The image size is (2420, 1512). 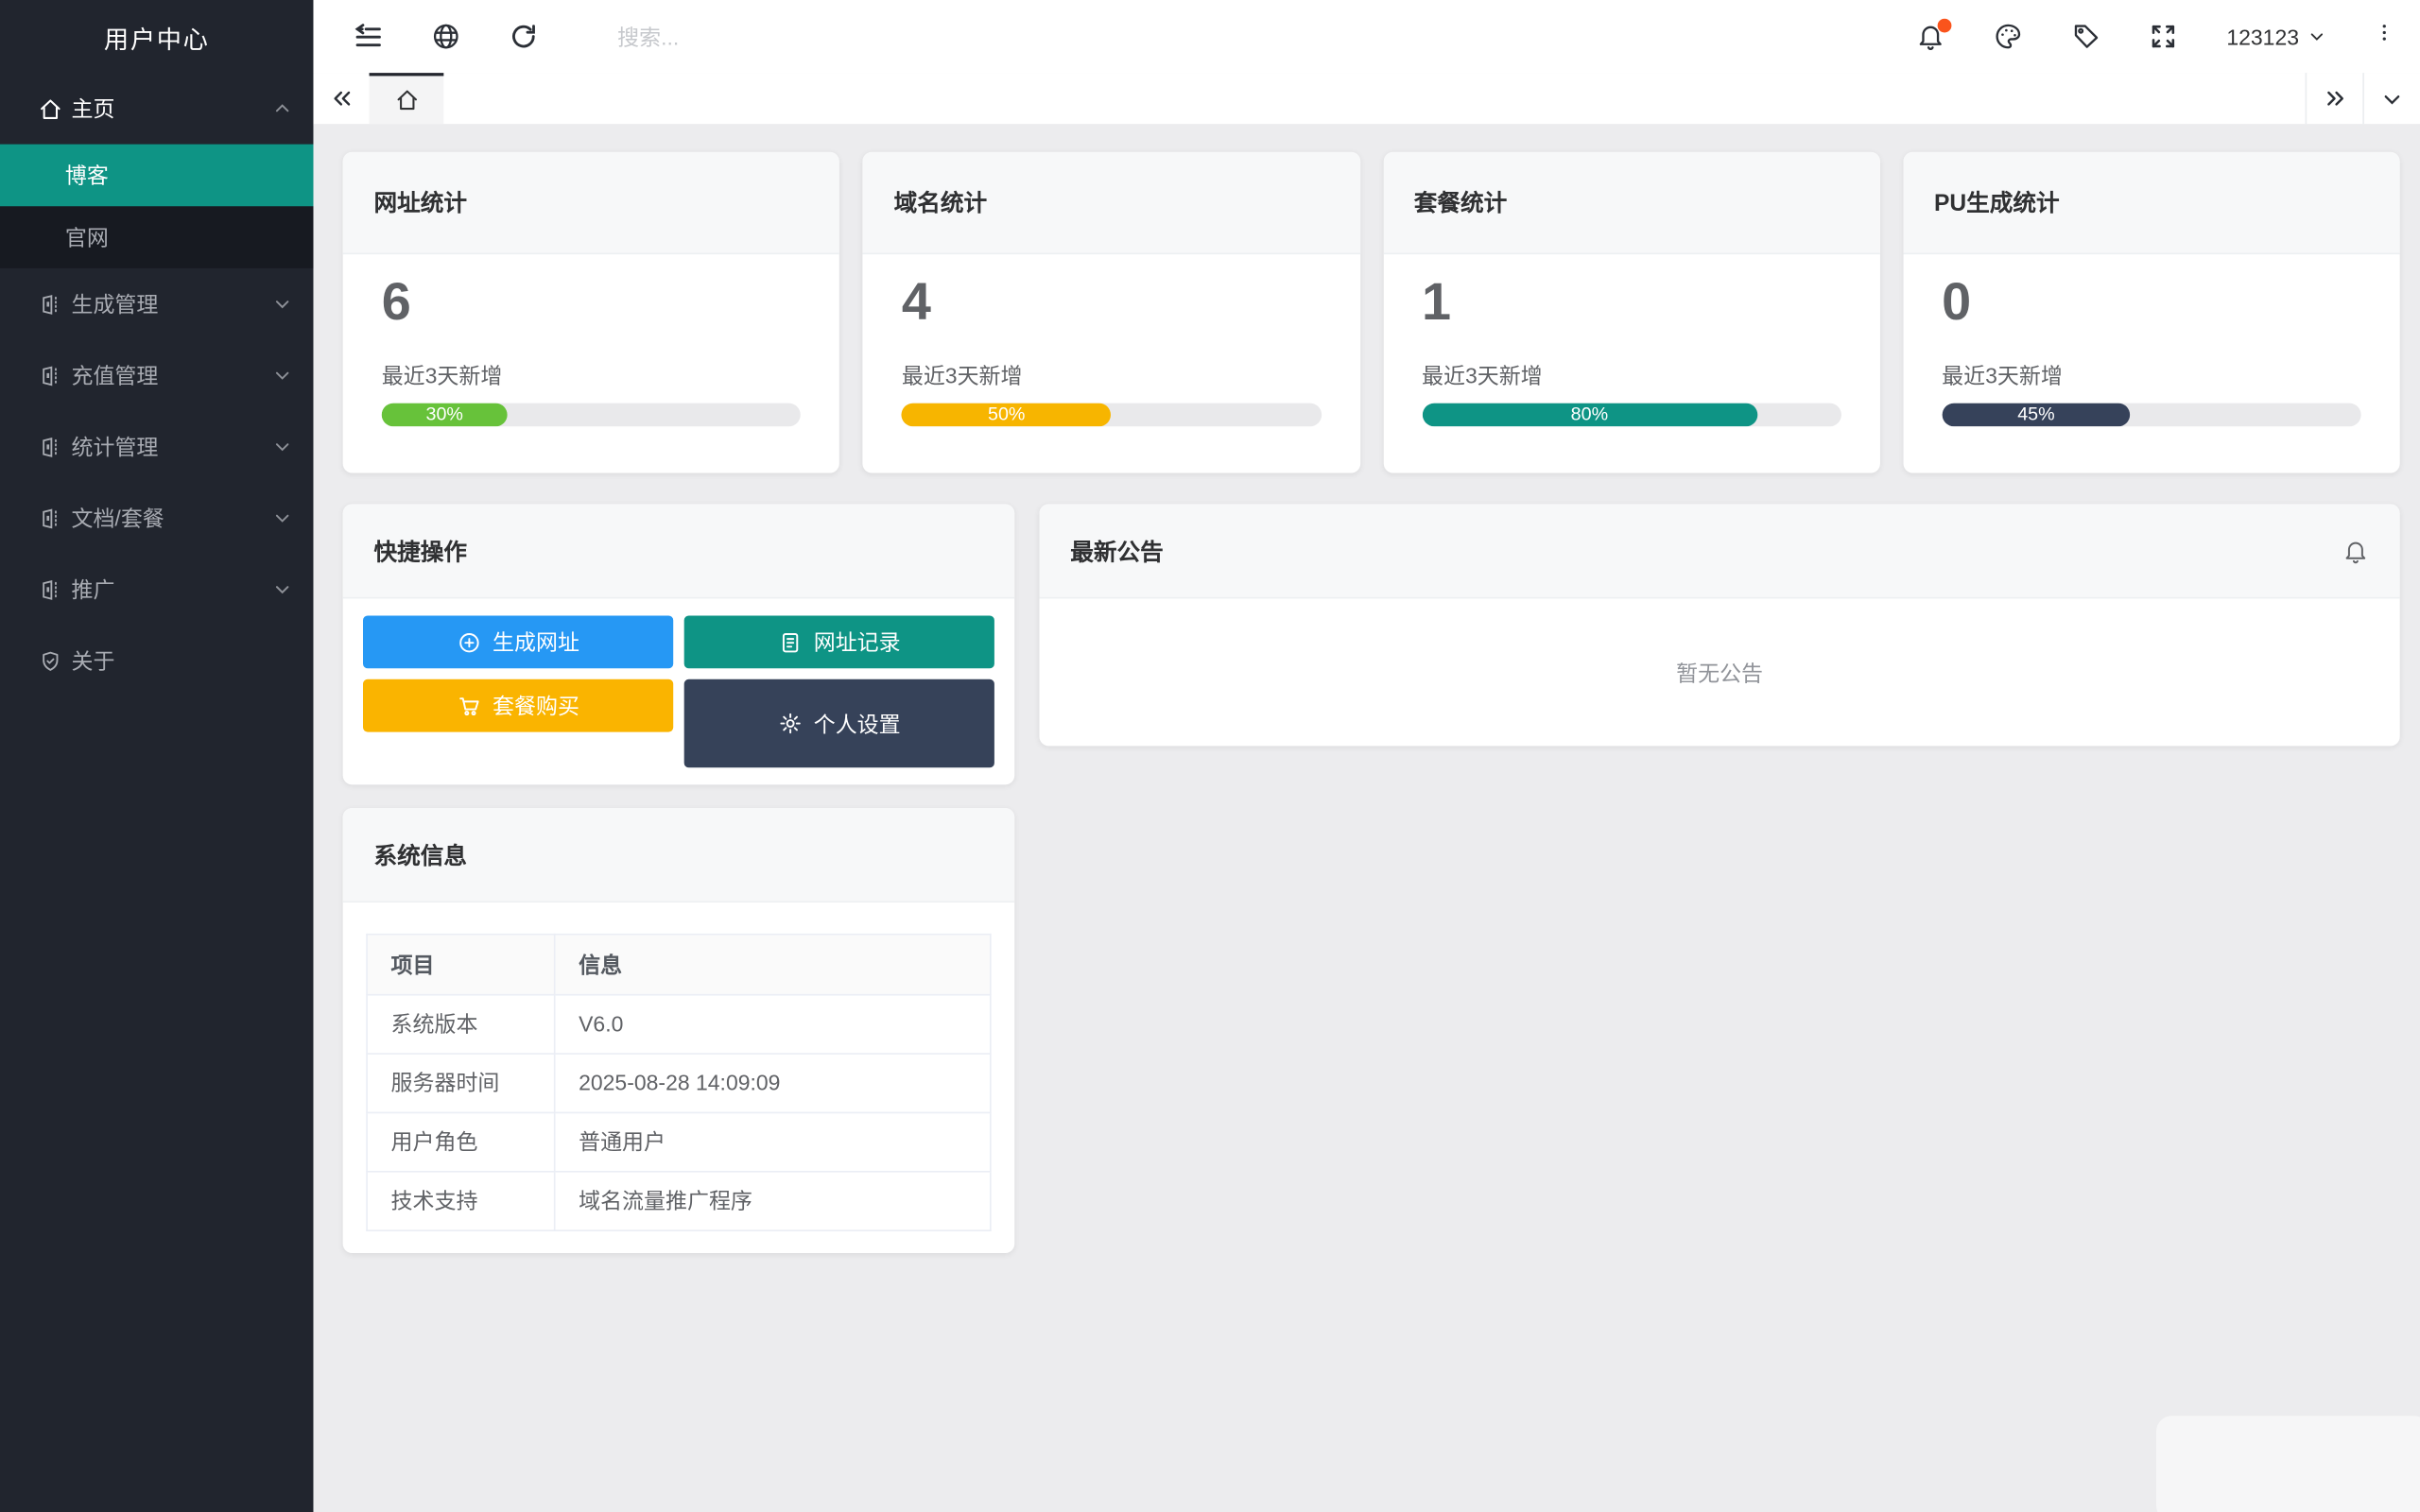 What do you see at coordinates (2288, 1464) in the screenshot?
I see `corner-overlay` at bounding box center [2288, 1464].